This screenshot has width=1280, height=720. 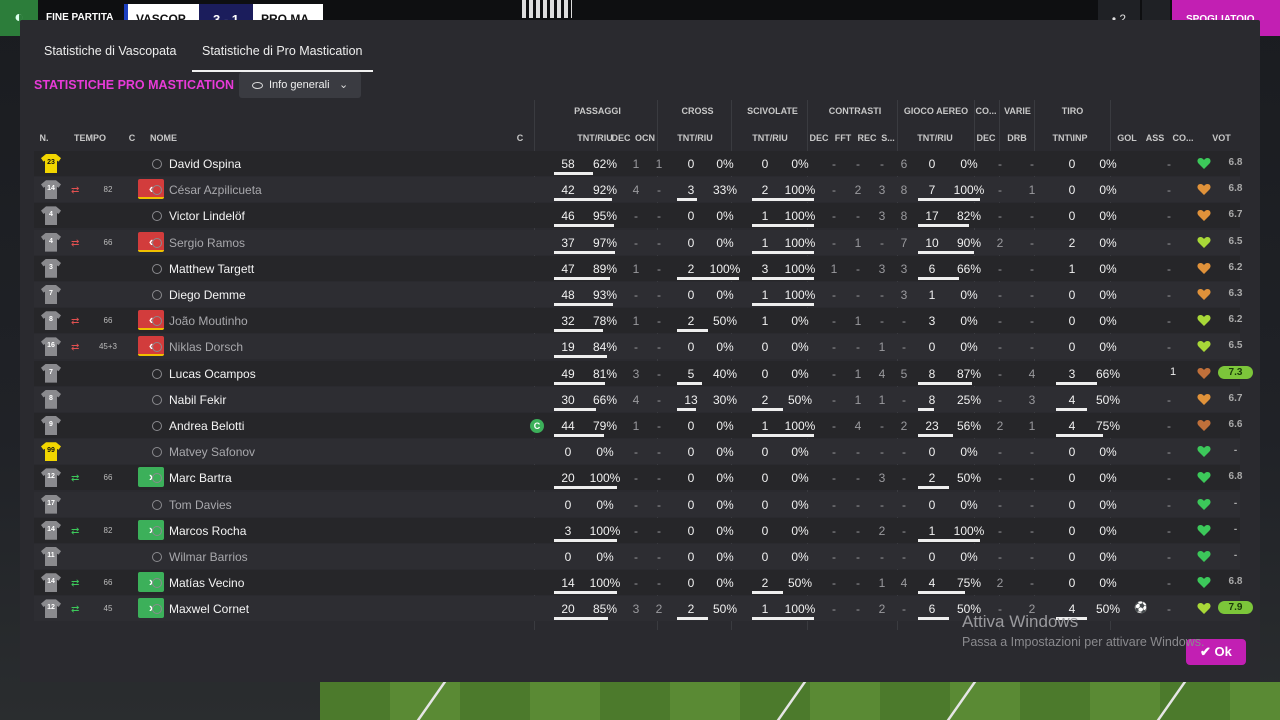 What do you see at coordinates (212, 452) in the screenshot?
I see `player-name: Matvey Safonov` at bounding box center [212, 452].